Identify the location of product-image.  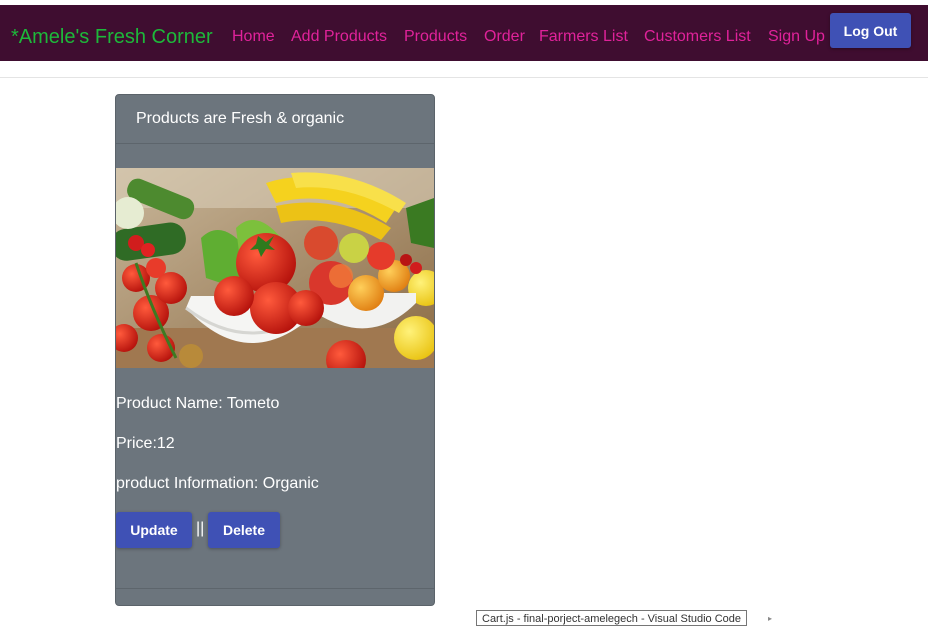
(275, 268).